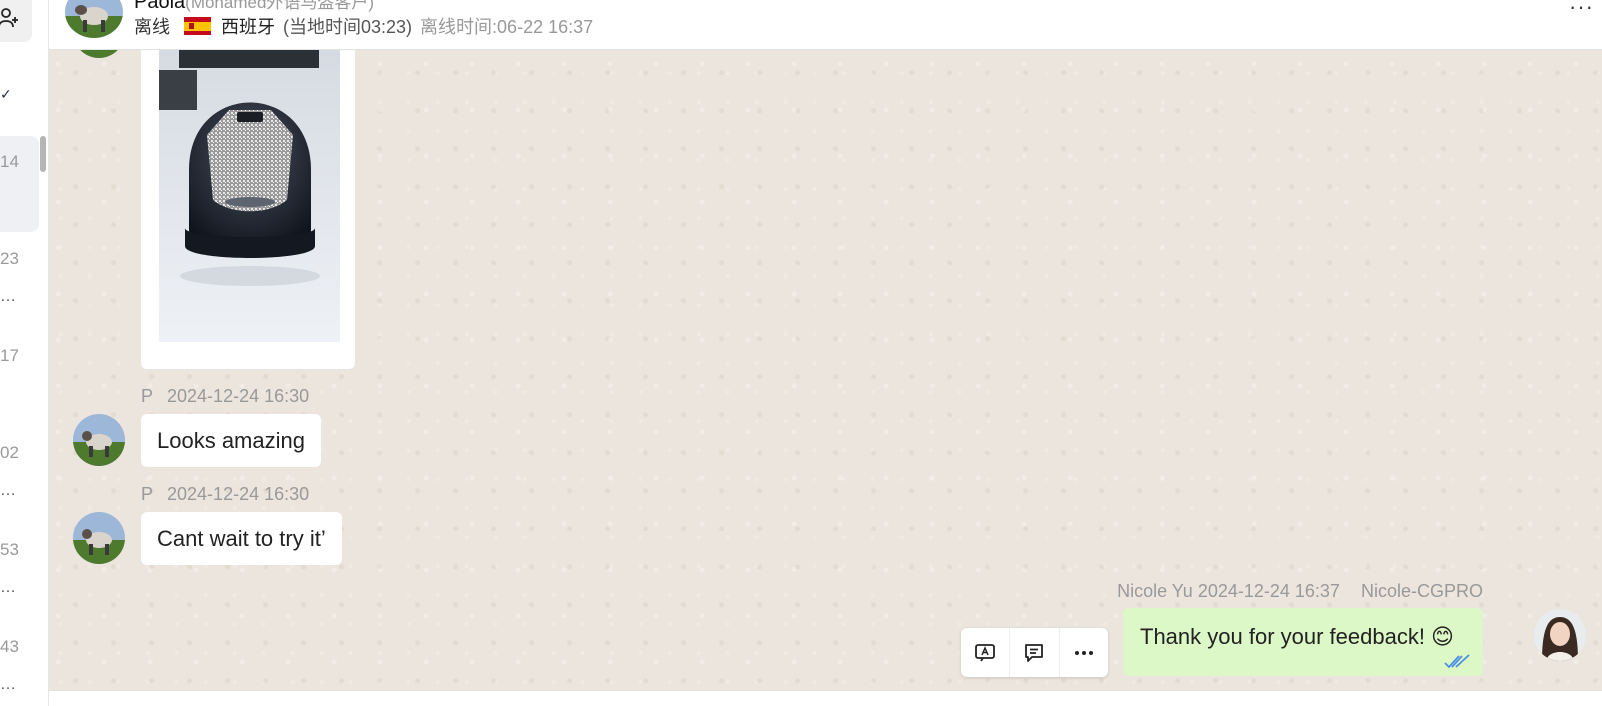 The width and height of the screenshot is (1602, 706). I want to click on contact-name: Paola(Mohamed外语马盔客户), so click(254, 7).